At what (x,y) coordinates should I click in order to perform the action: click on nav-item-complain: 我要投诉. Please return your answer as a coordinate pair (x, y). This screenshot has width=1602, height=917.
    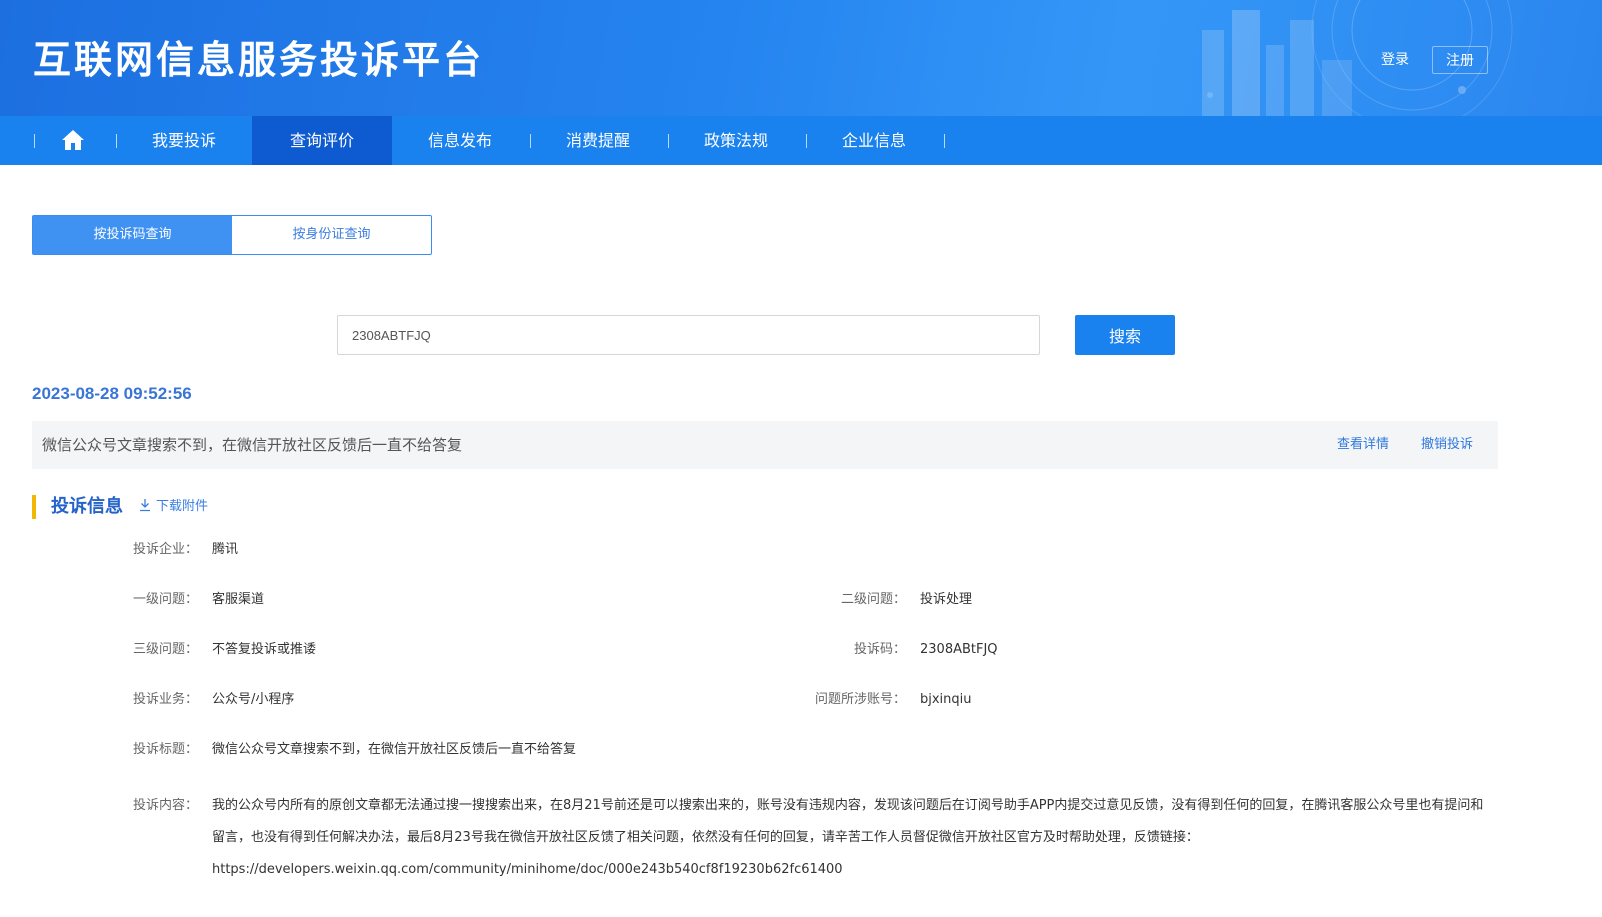
    Looking at the image, I should click on (184, 140).